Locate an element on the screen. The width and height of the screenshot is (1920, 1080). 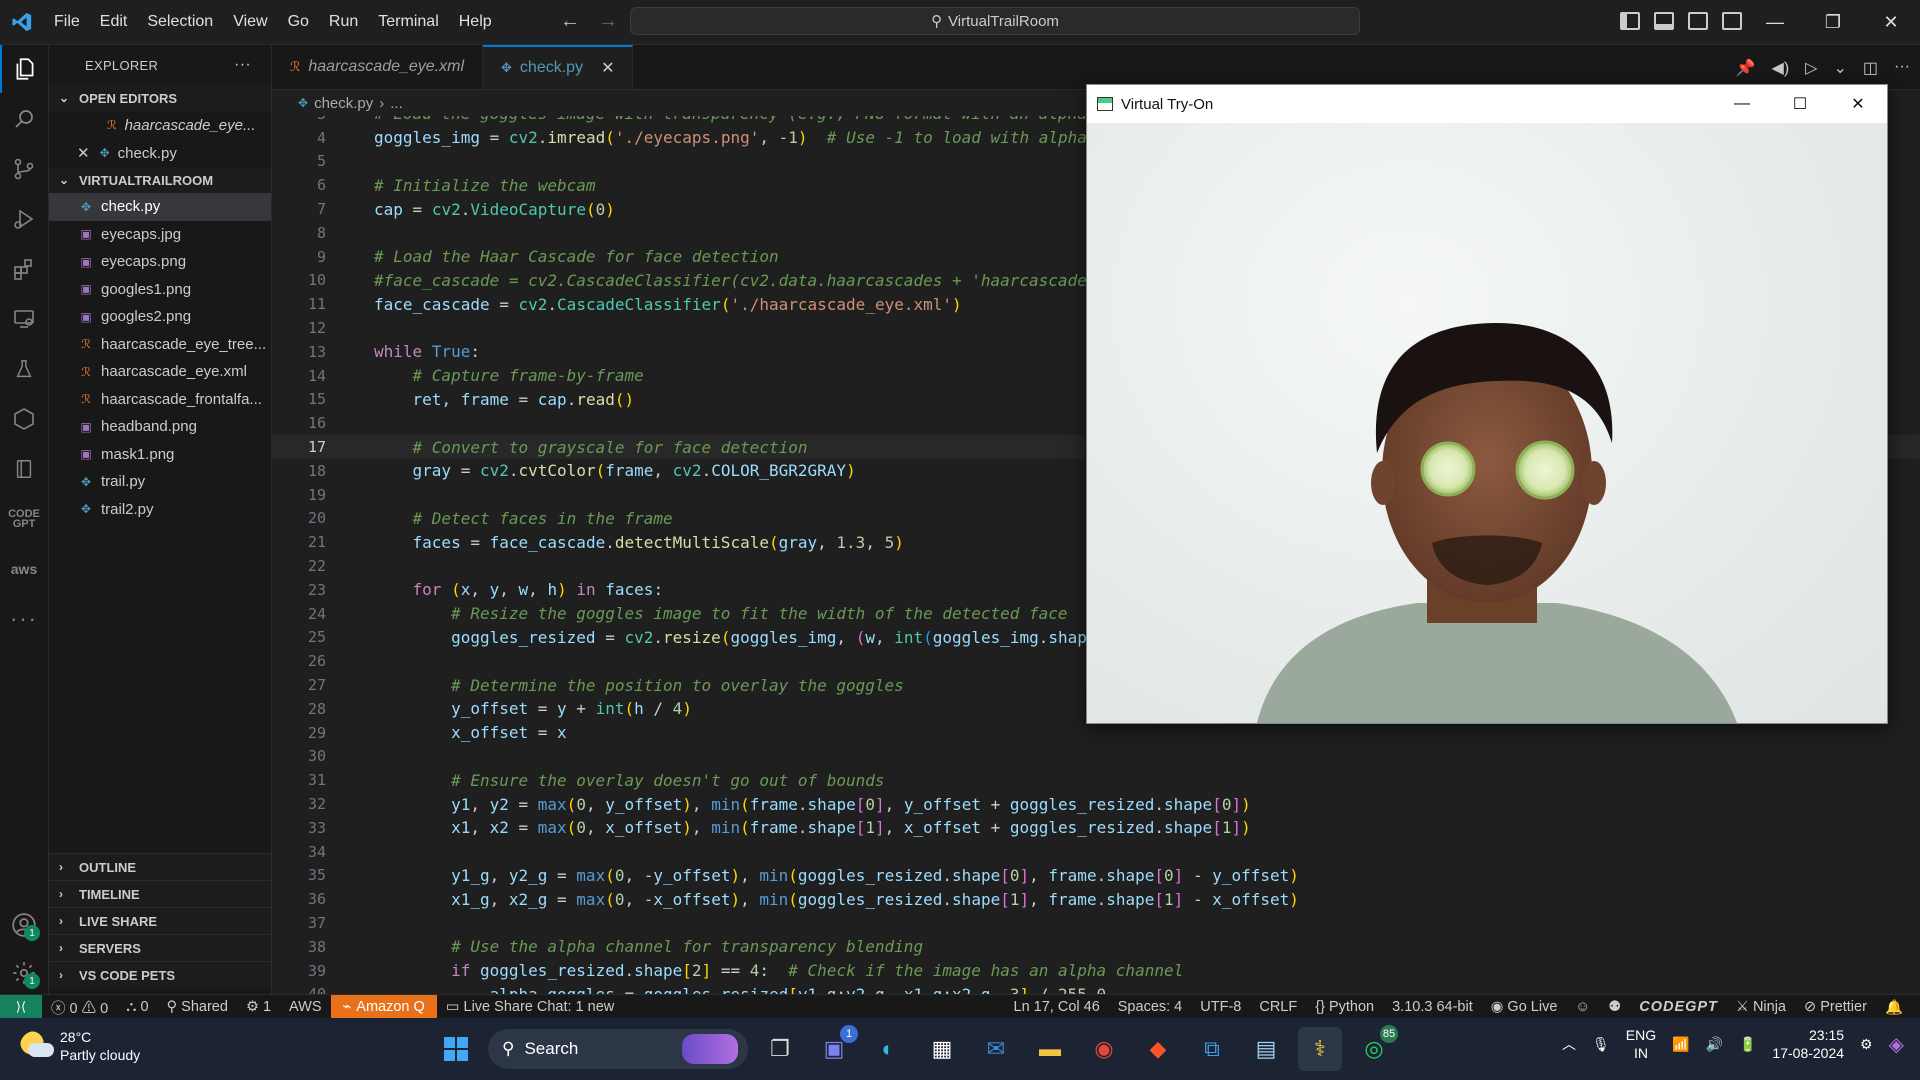
terminal-icon: ▤ is located at coordinates (1266, 1049).